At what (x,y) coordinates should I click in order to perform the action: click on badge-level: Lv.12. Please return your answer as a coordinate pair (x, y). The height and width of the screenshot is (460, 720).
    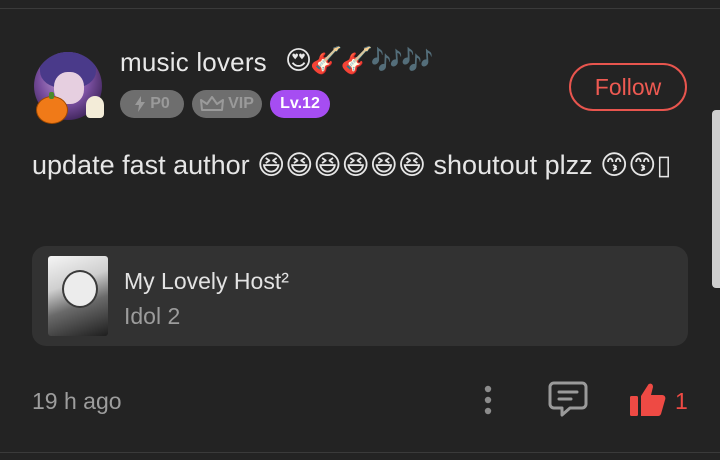
    Looking at the image, I should click on (300, 104).